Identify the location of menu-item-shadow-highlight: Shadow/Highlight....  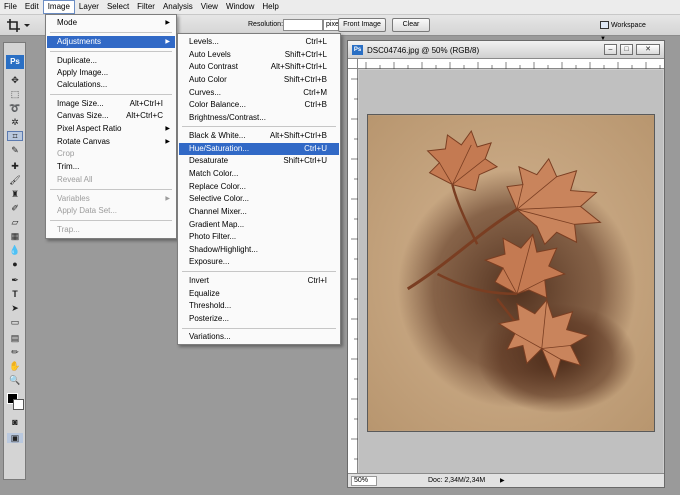
(259, 250).